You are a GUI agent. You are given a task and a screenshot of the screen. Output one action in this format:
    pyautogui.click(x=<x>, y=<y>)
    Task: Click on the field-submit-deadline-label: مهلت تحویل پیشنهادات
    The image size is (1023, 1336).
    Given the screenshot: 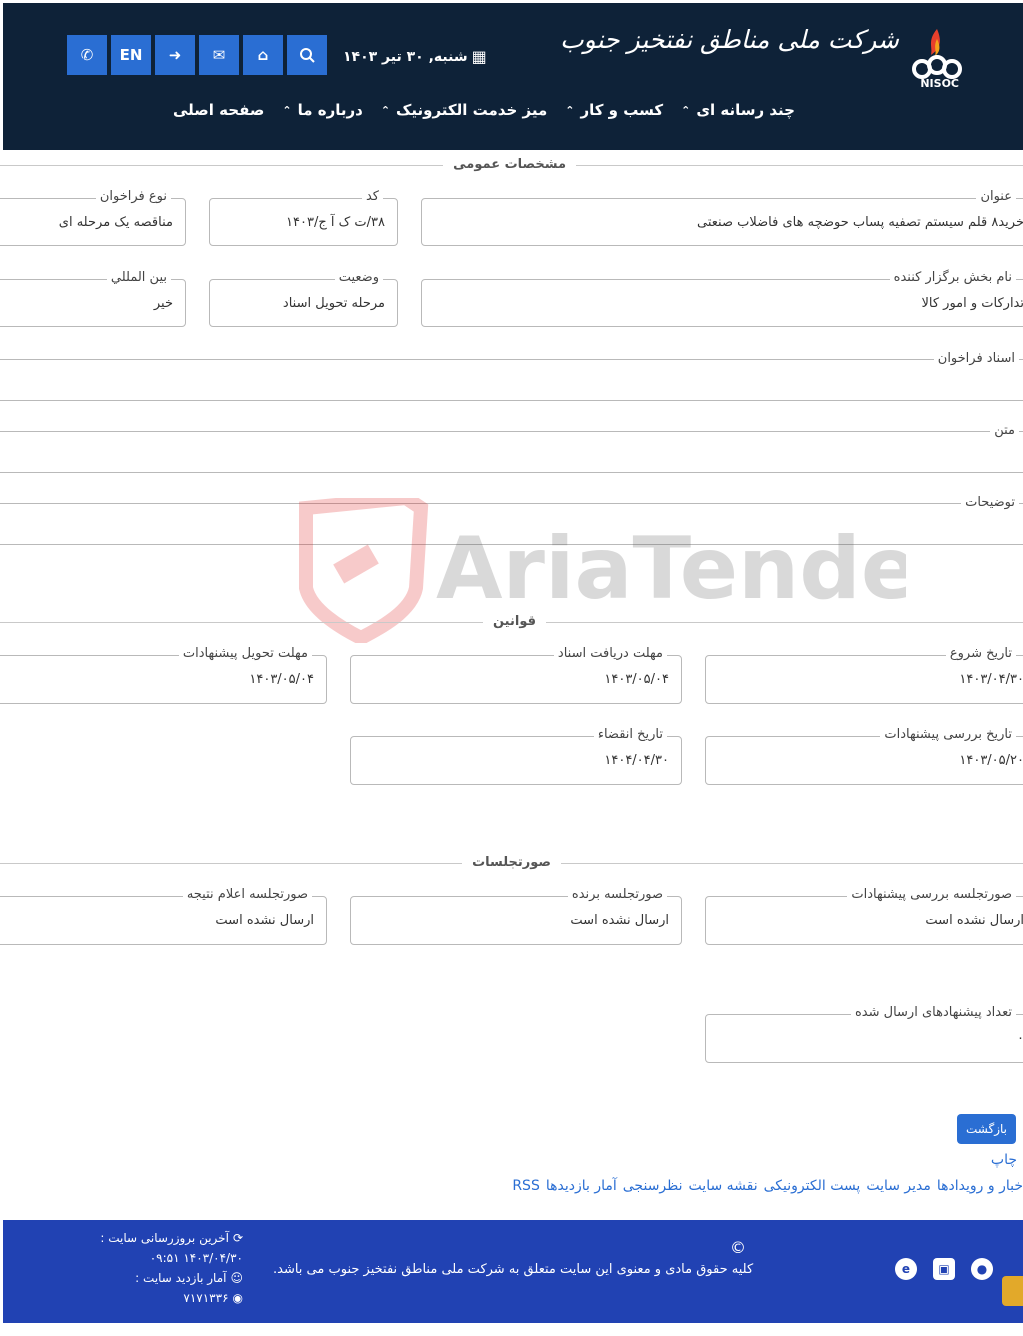 What is the action you would take?
    pyautogui.click(x=245, y=653)
    